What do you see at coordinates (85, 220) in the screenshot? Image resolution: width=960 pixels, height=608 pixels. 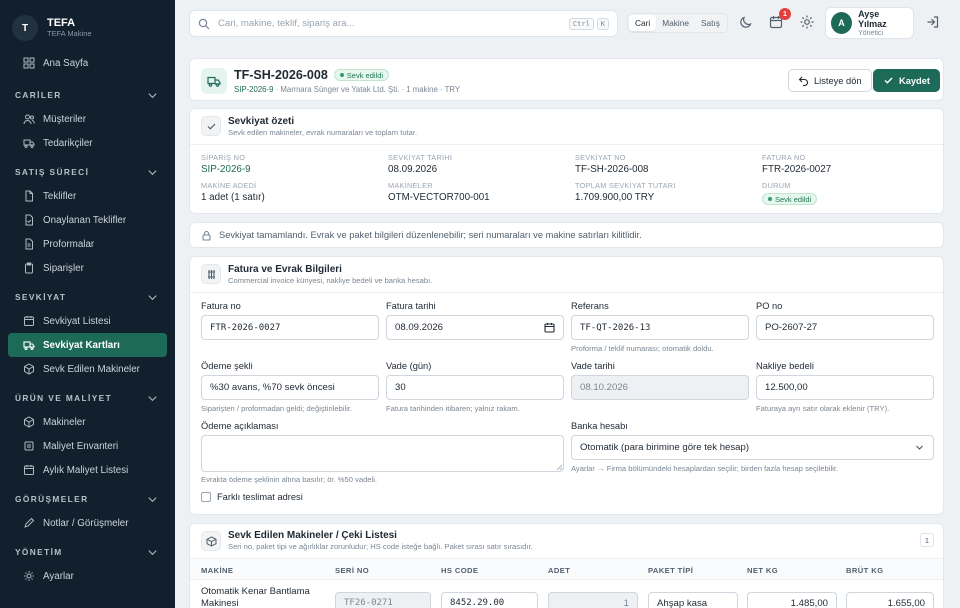 I see `sidebar-item-label: Onaylanan Teklifler` at bounding box center [85, 220].